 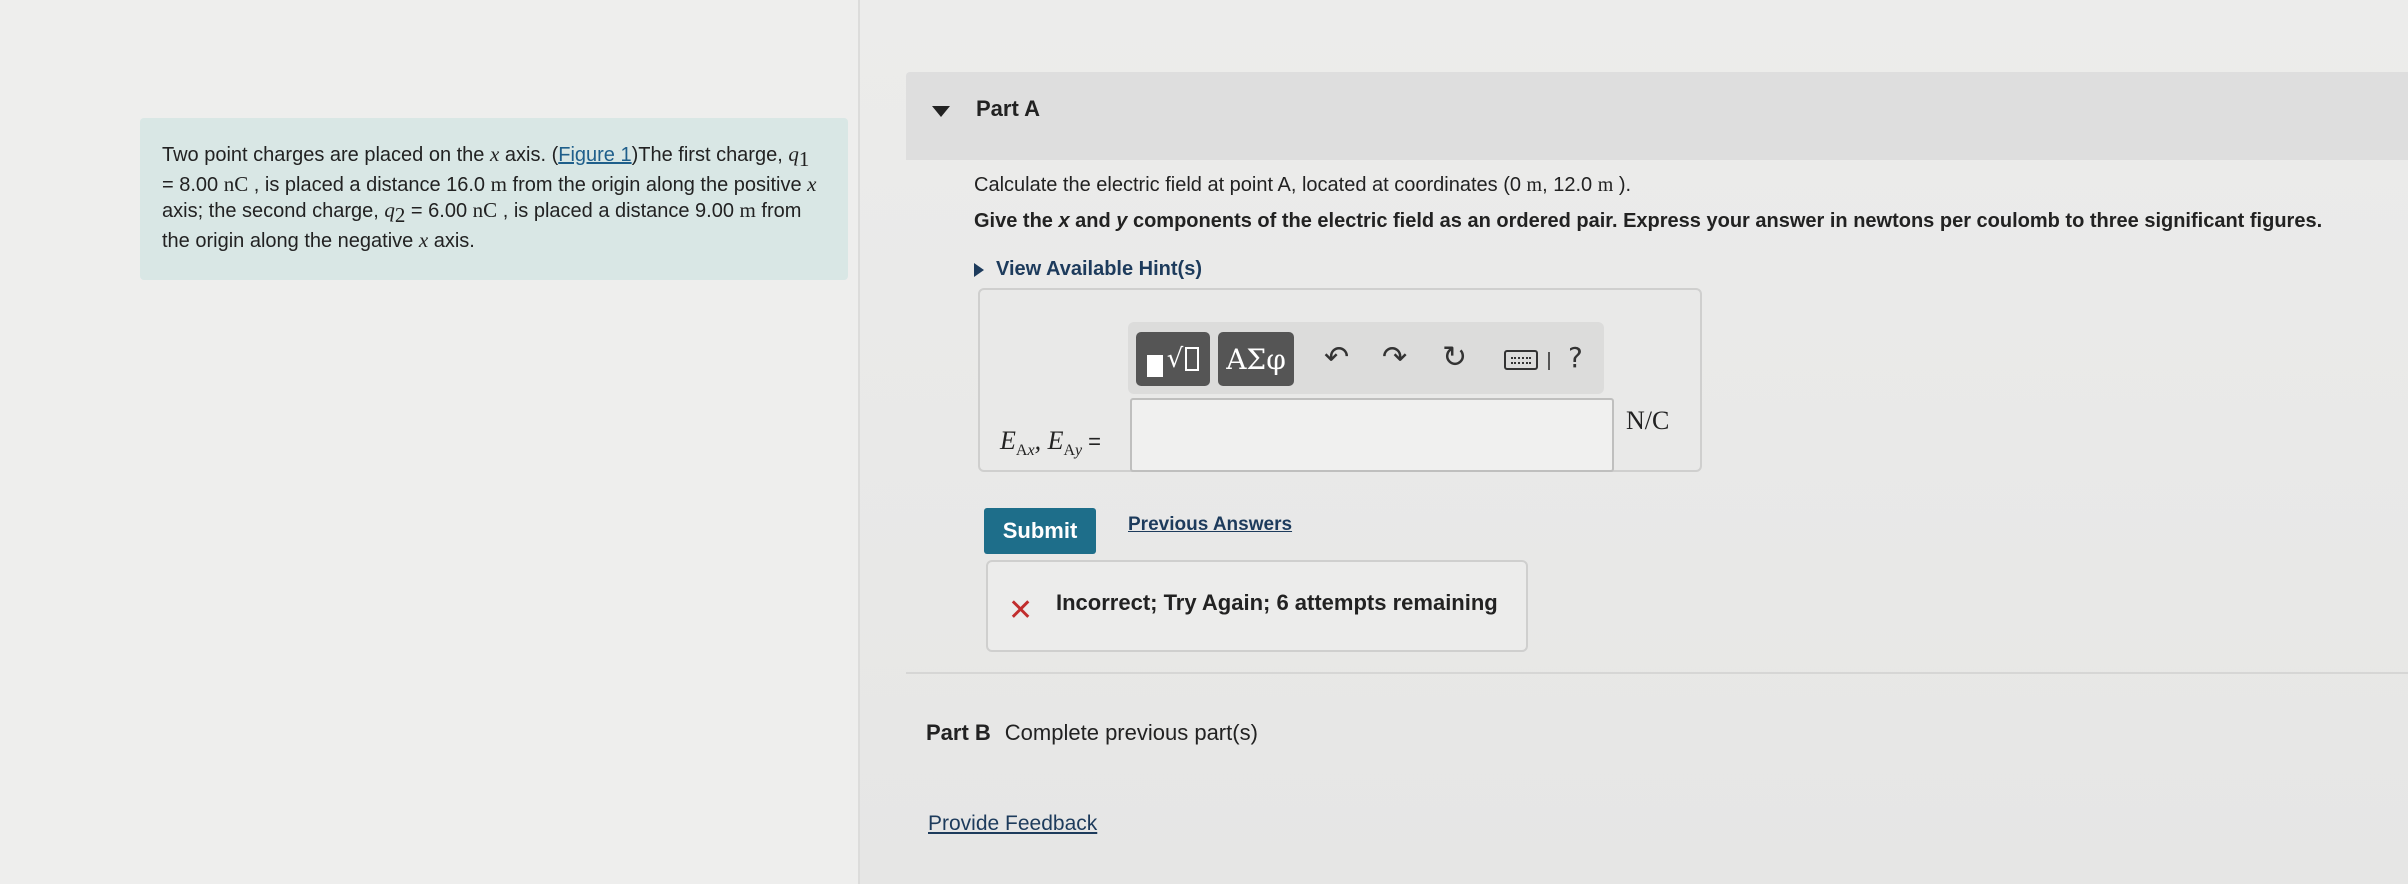 I want to click on subscript: Ay, so click(x=1072, y=450).